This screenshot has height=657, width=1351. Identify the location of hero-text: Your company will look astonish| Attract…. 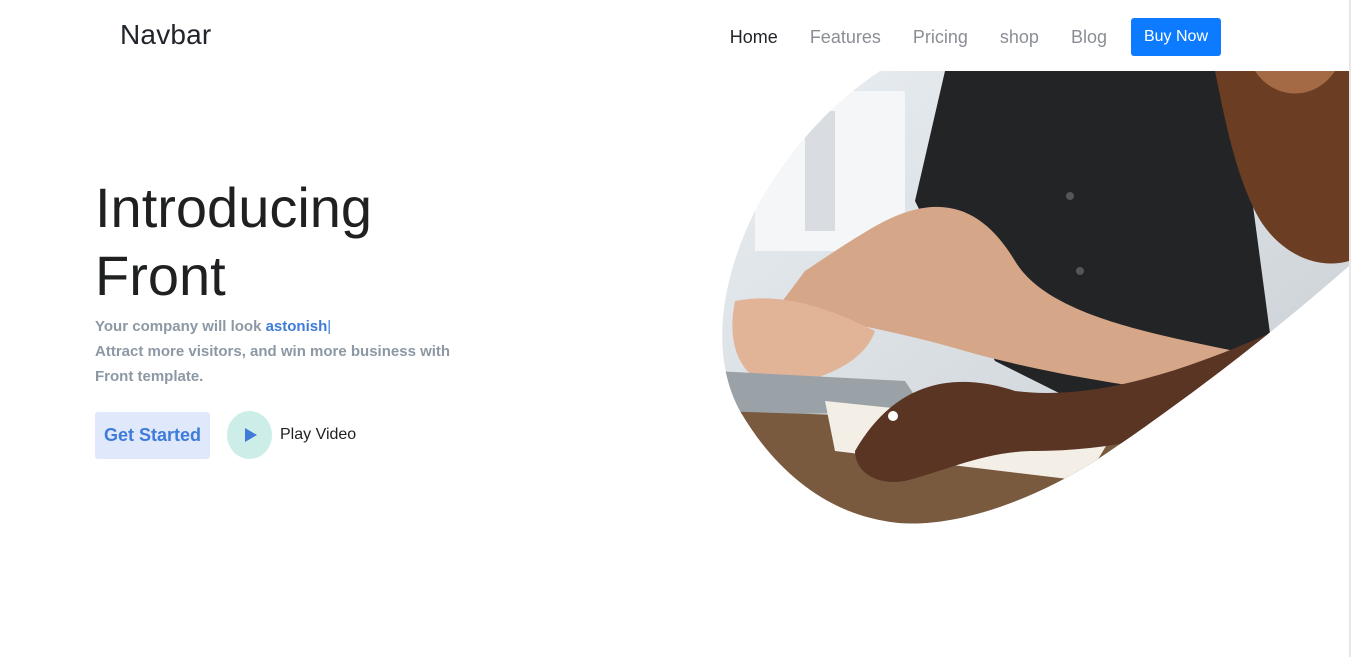
(285, 351).